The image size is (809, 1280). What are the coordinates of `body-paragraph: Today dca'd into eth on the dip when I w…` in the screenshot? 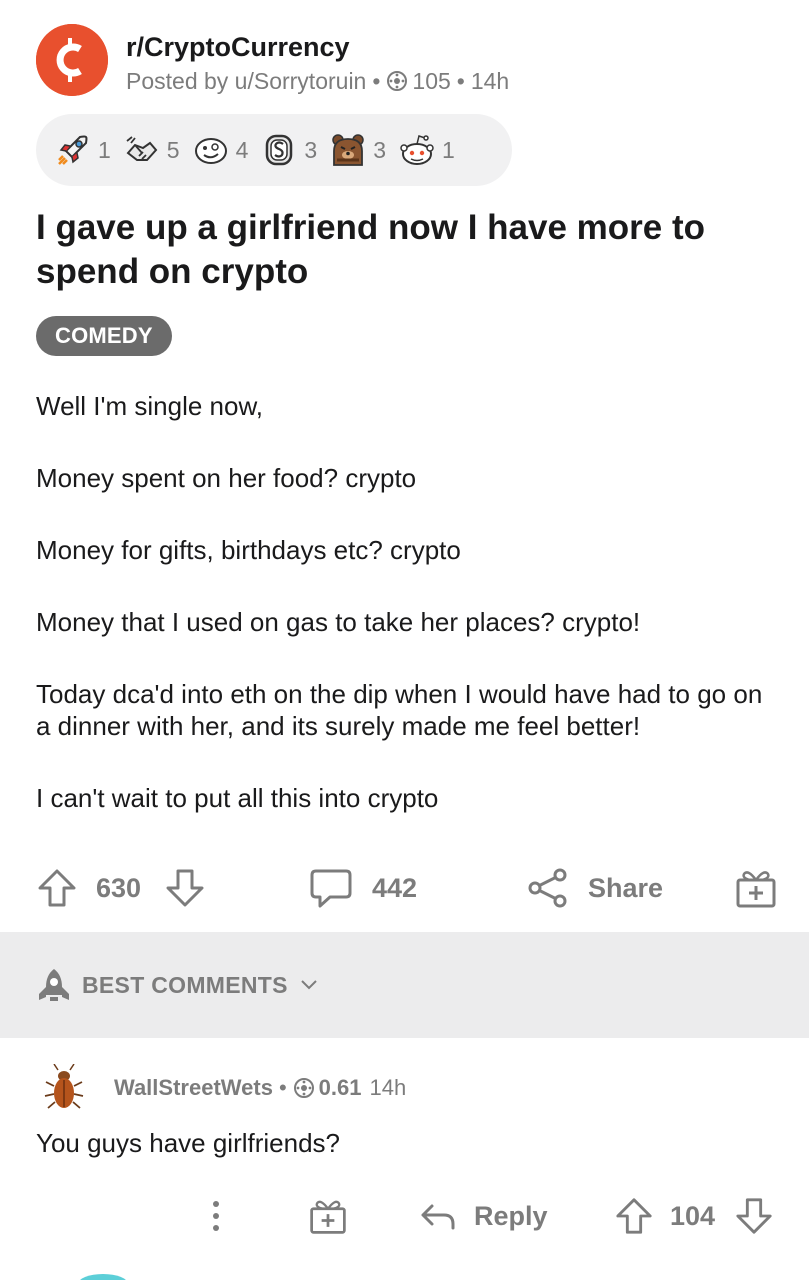 It's located at (399, 710).